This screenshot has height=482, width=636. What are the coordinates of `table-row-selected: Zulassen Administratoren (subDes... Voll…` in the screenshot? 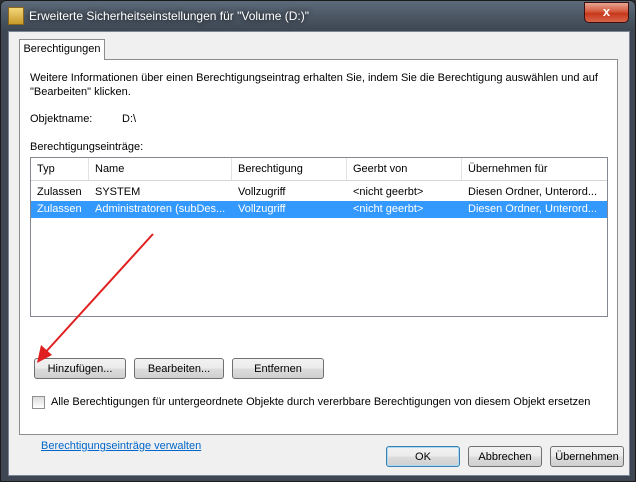 It's located at (319, 209).